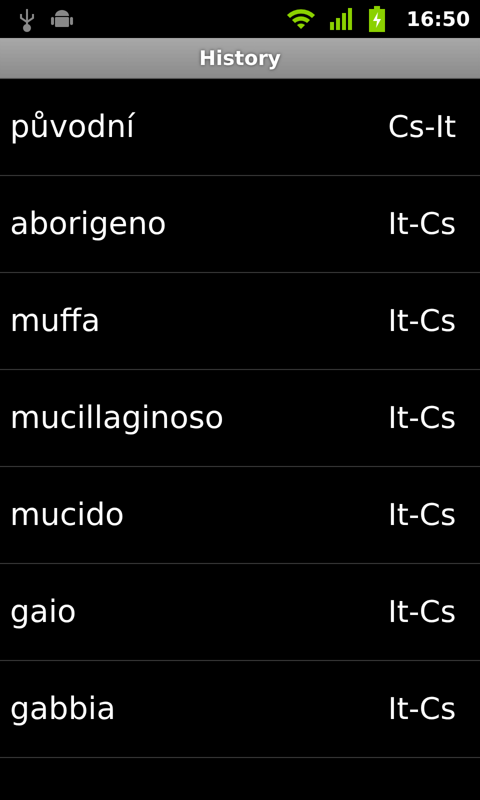  I want to click on history-row: původní Cs-It, so click(240, 127).